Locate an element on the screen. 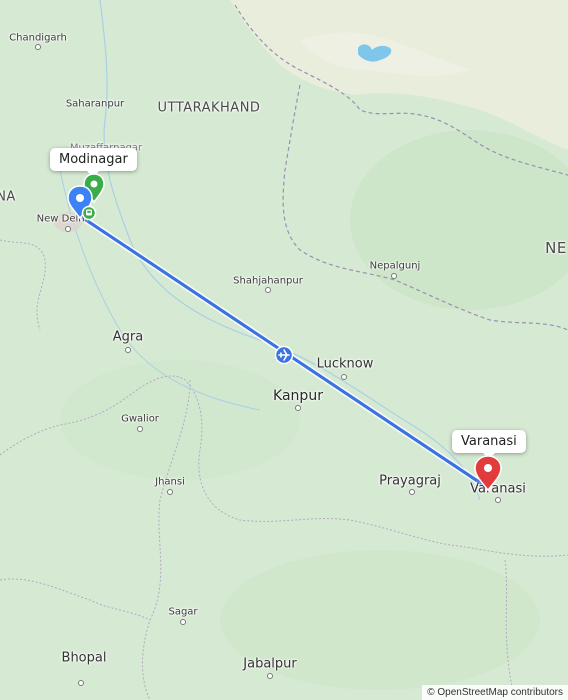 This screenshot has height=700, width=568. destination-pin-icon is located at coordinates (488, 473).